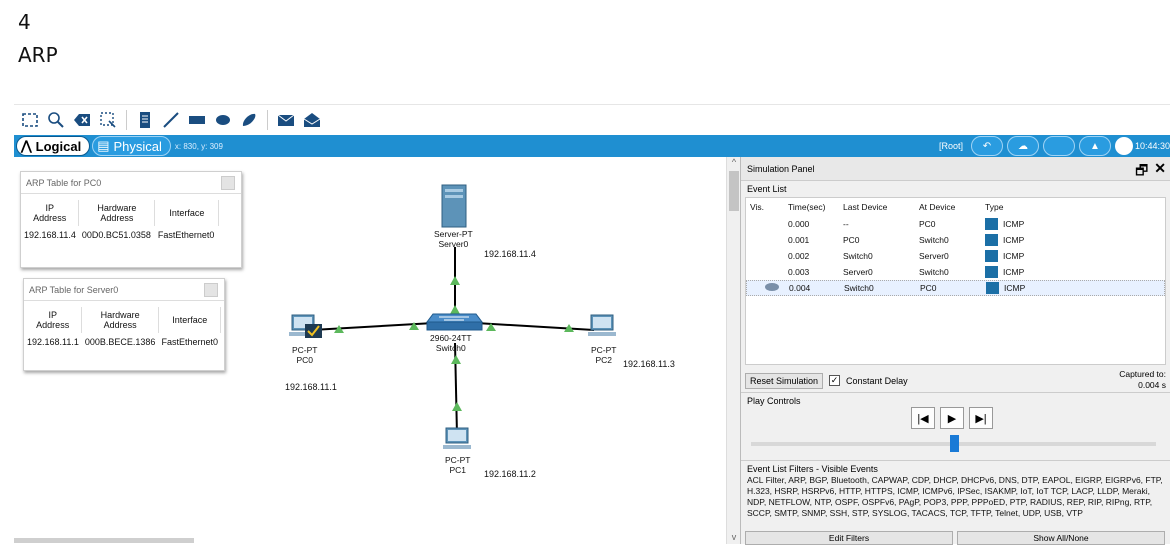  Describe the element at coordinates (53, 320) in the screenshot. I see `col-ip-address: IP Address` at that location.